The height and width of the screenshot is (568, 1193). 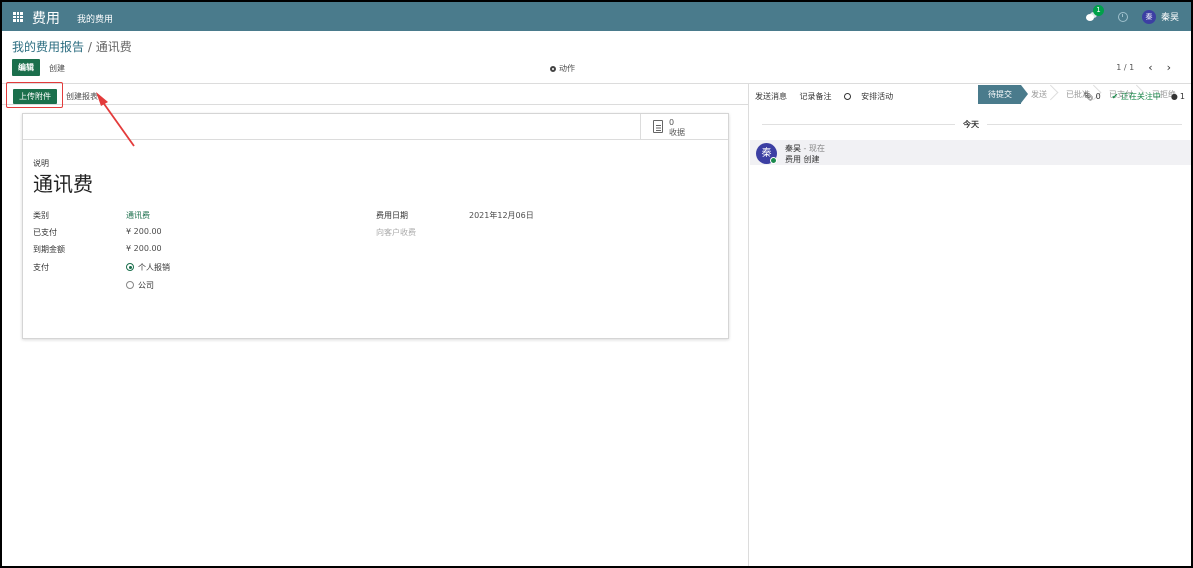 What do you see at coordinates (1174, 96) in the screenshot?
I see `user-icon: ●` at bounding box center [1174, 96].